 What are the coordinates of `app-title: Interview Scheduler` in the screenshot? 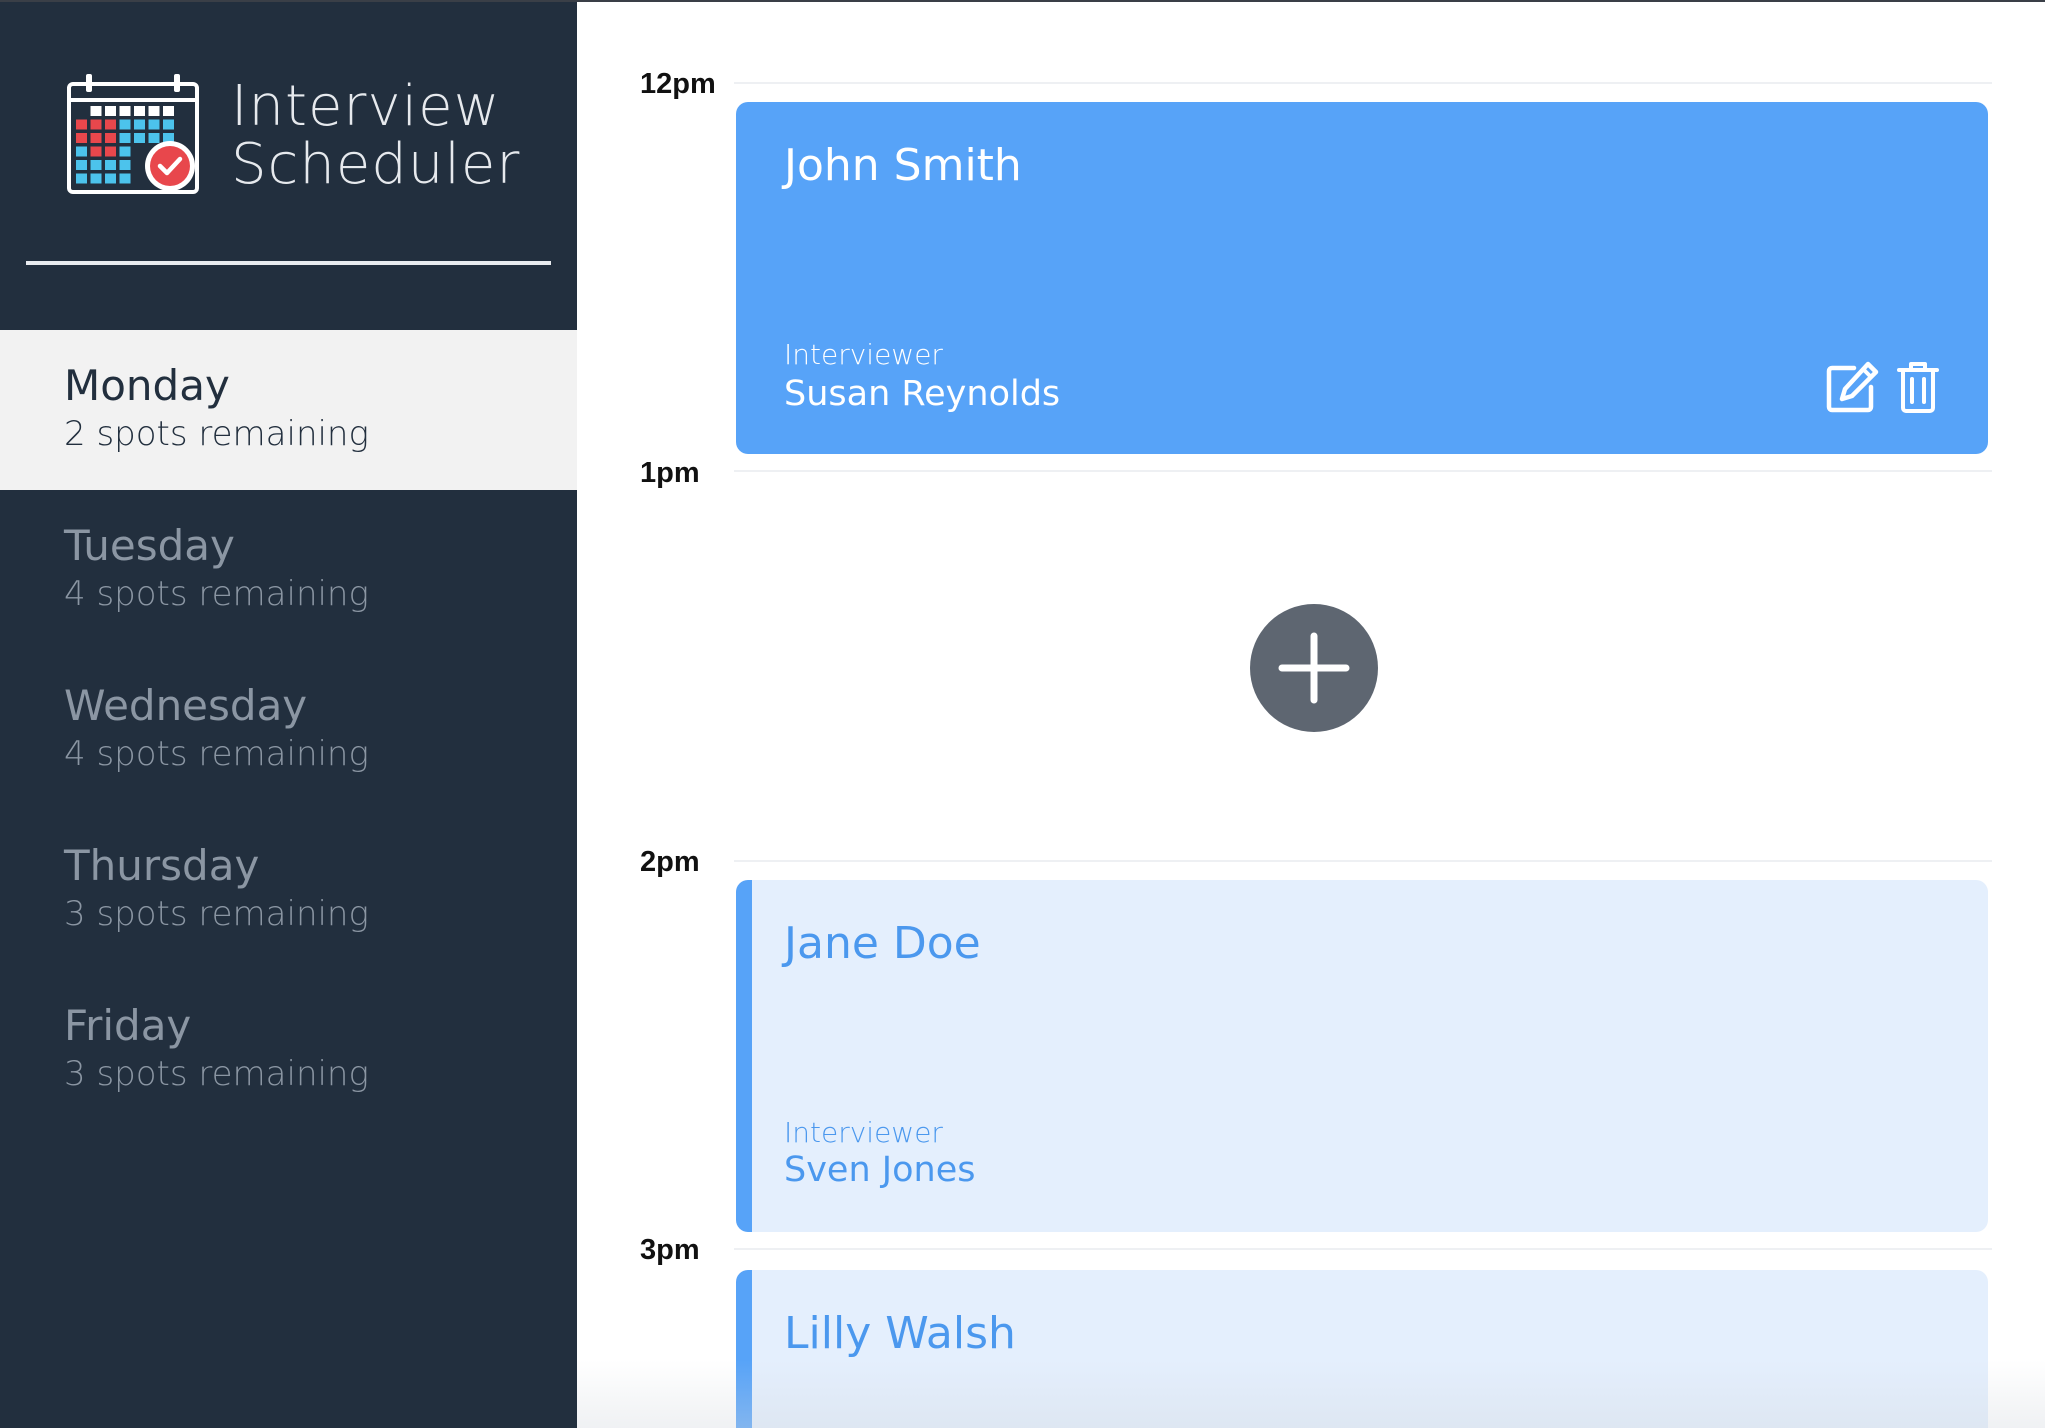 It's located at (375, 136).